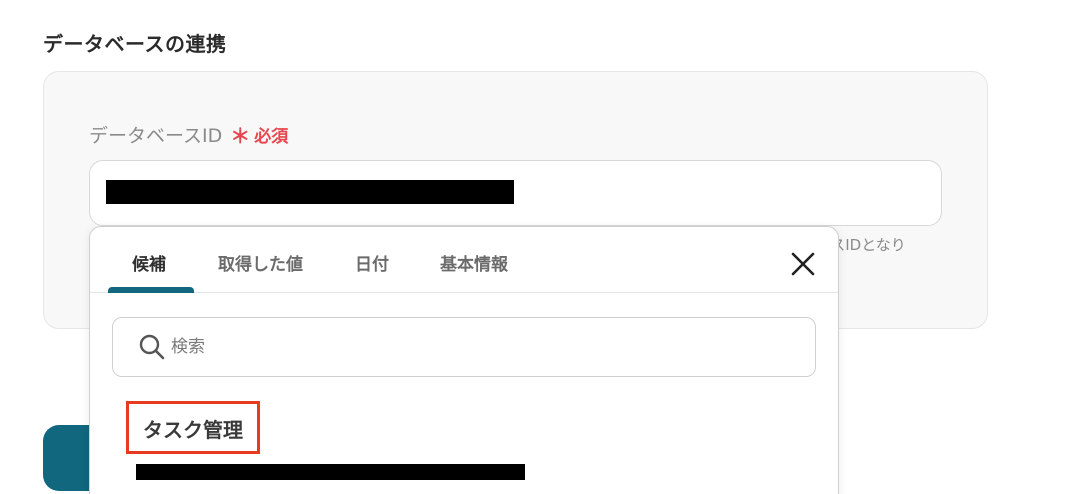  What do you see at coordinates (240, 136) in the screenshot?
I see `required-asterisk-icon: ＊` at bounding box center [240, 136].